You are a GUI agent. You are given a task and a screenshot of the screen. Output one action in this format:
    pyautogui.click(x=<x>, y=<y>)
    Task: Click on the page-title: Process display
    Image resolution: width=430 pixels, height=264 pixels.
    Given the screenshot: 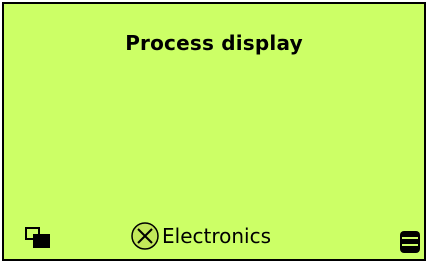 What is the action you would take?
    pyautogui.click(x=214, y=43)
    